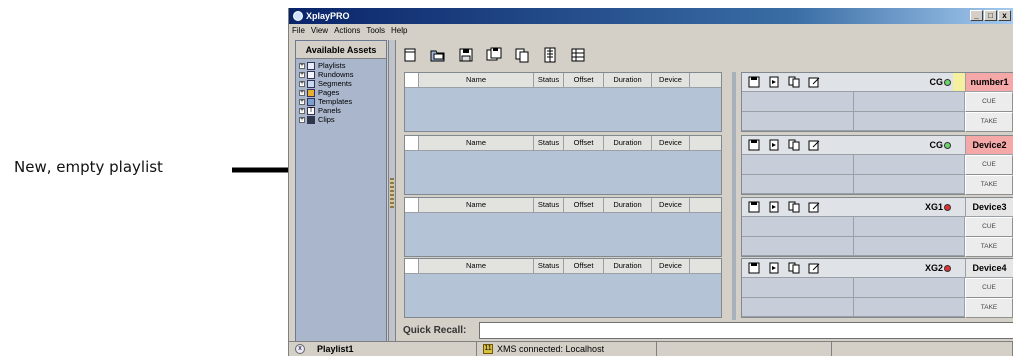 The image size is (1013, 356). I want to click on current-playlist: Playlist1, so click(335, 349).